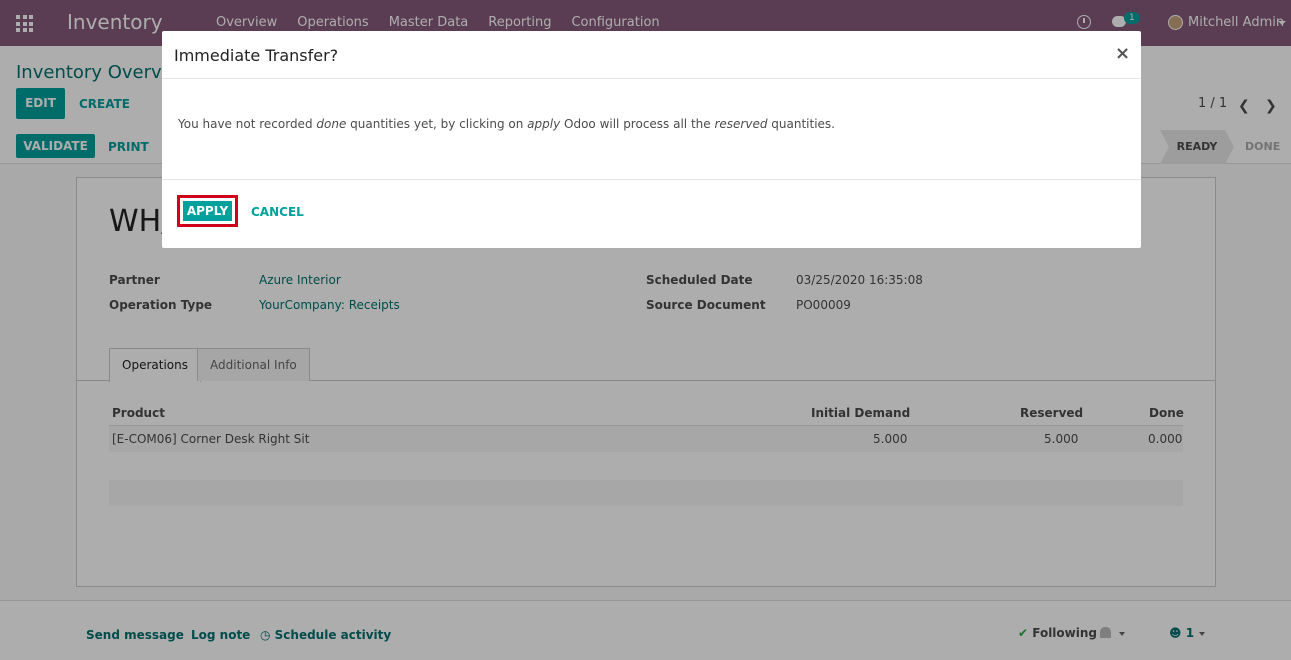 This screenshot has height=660, width=1291. I want to click on modal-footer: APPLY CANCEL, so click(651, 213).